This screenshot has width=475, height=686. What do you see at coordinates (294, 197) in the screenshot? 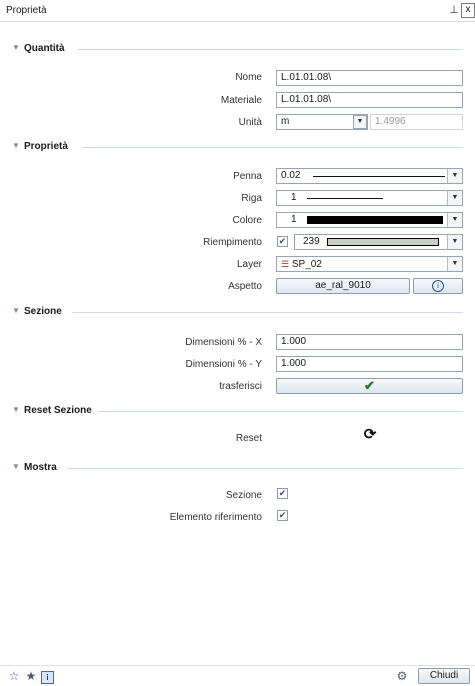
I see `riga-value: 1` at bounding box center [294, 197].